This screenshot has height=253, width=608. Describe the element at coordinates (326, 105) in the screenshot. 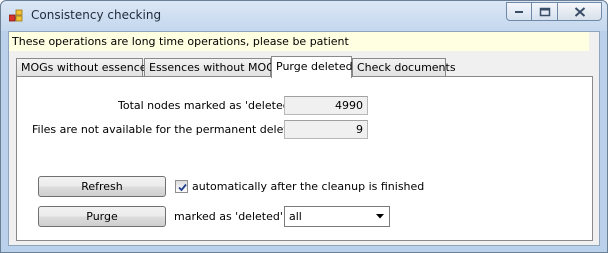

I see `total-nodes-value: 4990` at that location.